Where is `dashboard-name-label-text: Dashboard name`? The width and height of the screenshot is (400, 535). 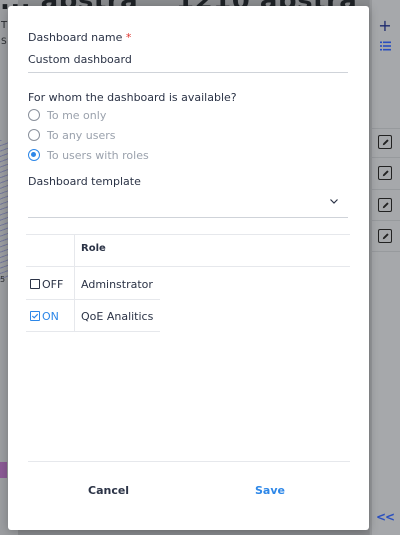
dashboard-name-label-text: Dashboard name is located at coordinates (75, 37).